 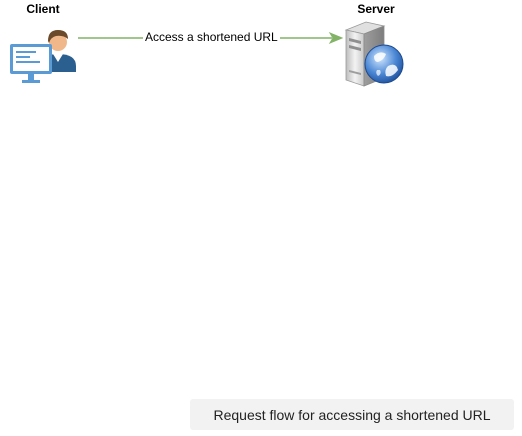 I want to click on edge-label: Access a shortened URL, so click(x=211, y=37).